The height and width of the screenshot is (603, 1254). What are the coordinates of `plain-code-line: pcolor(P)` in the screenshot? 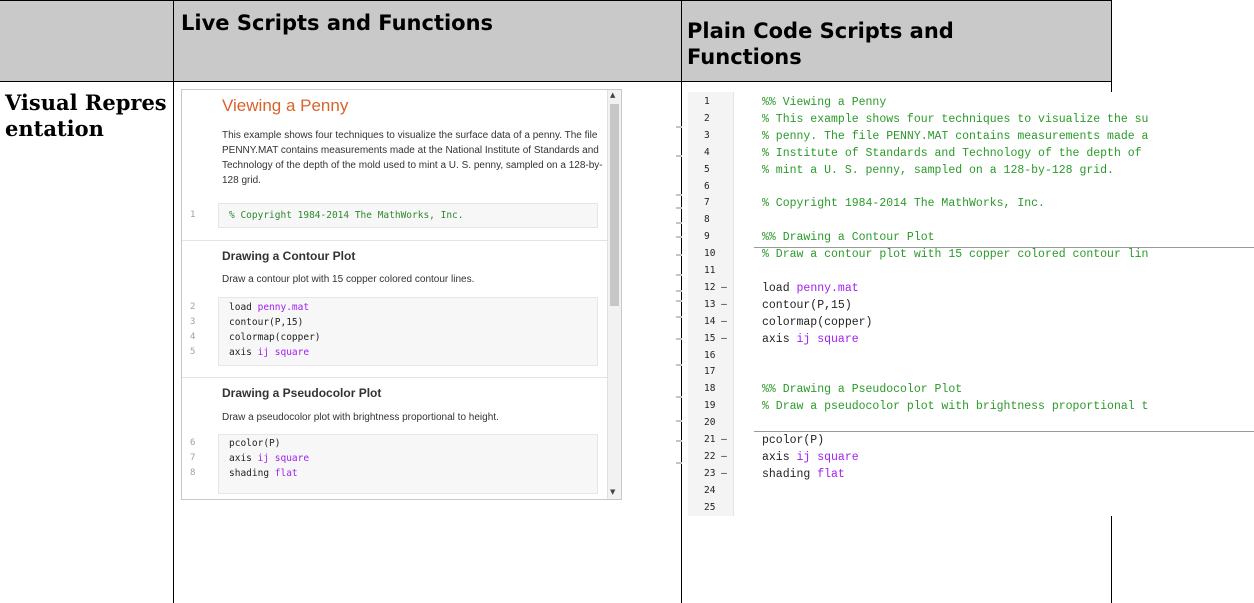 It's located at (793, 440).